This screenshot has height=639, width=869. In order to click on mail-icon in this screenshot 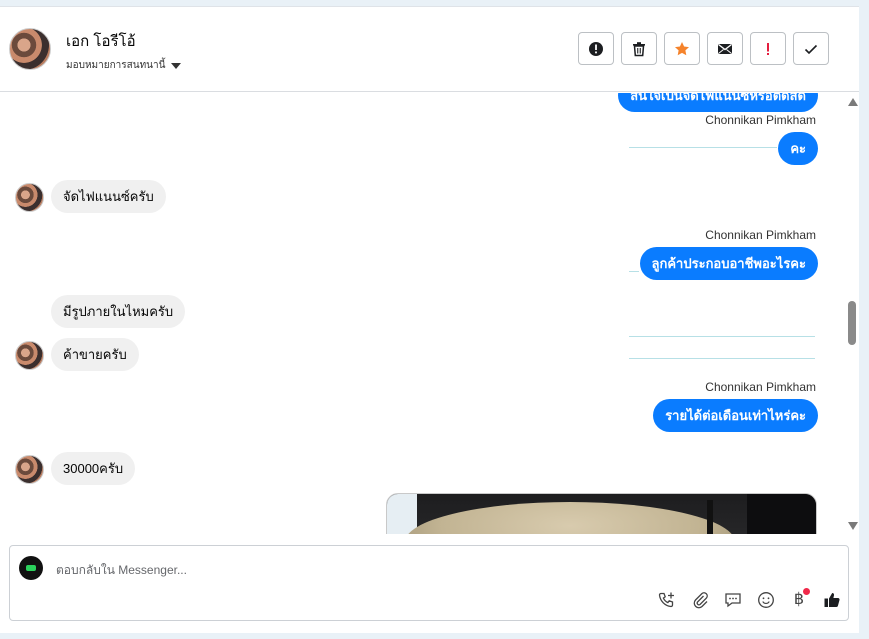, I will do `click(725, 48)`.